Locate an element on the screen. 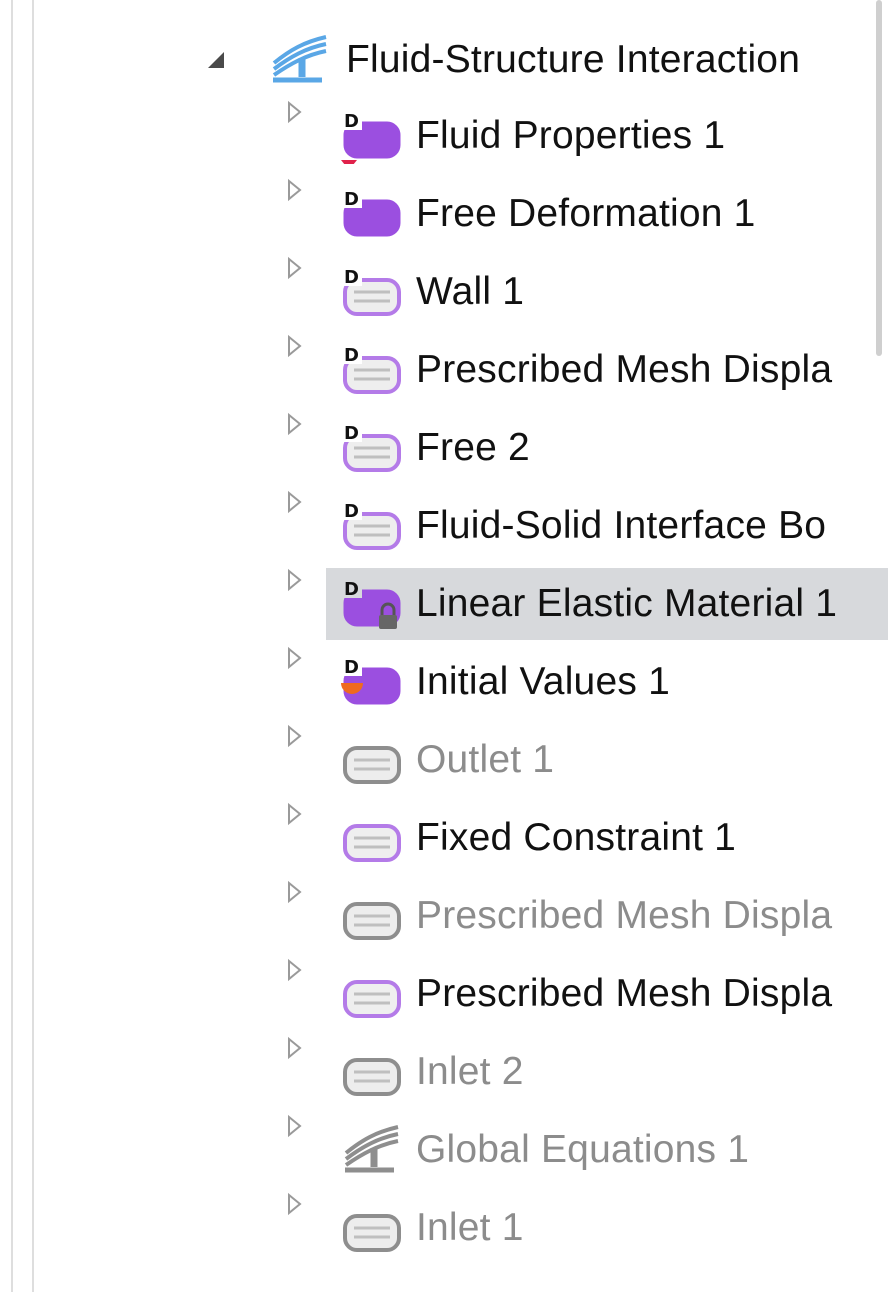 The height and width of the screenshot is (1292, 888). tree-row-content: Fixed Constraint 1 is located at coordinates (436, 838).